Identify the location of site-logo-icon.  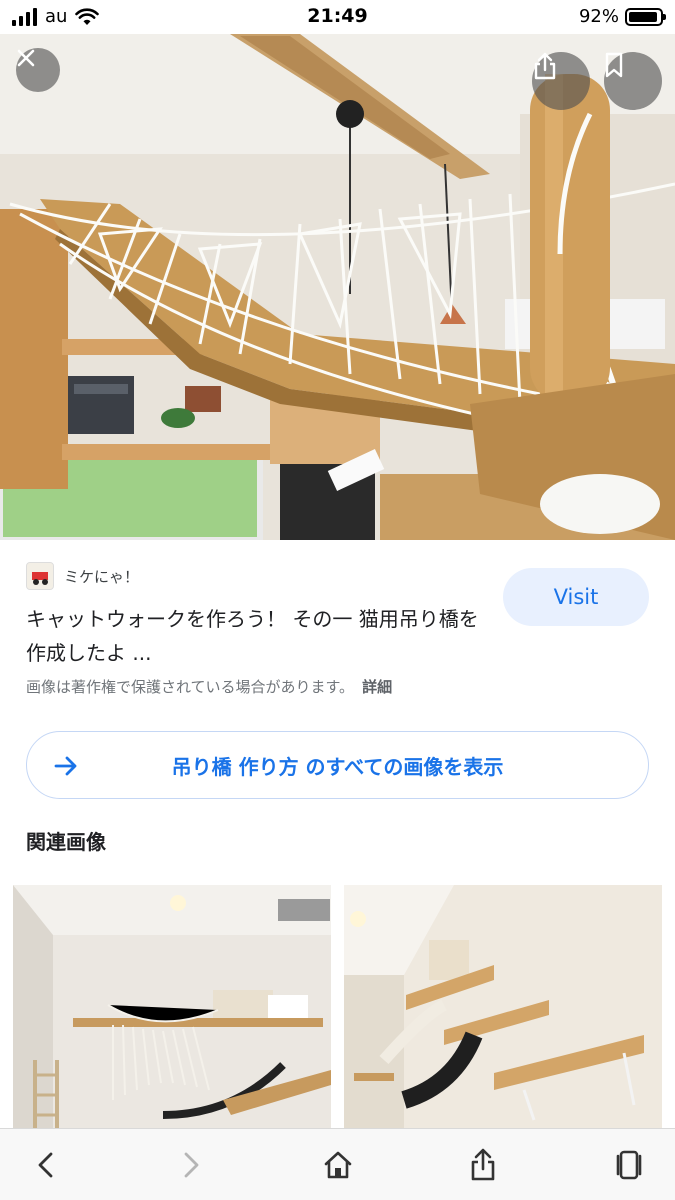
(40, 576).